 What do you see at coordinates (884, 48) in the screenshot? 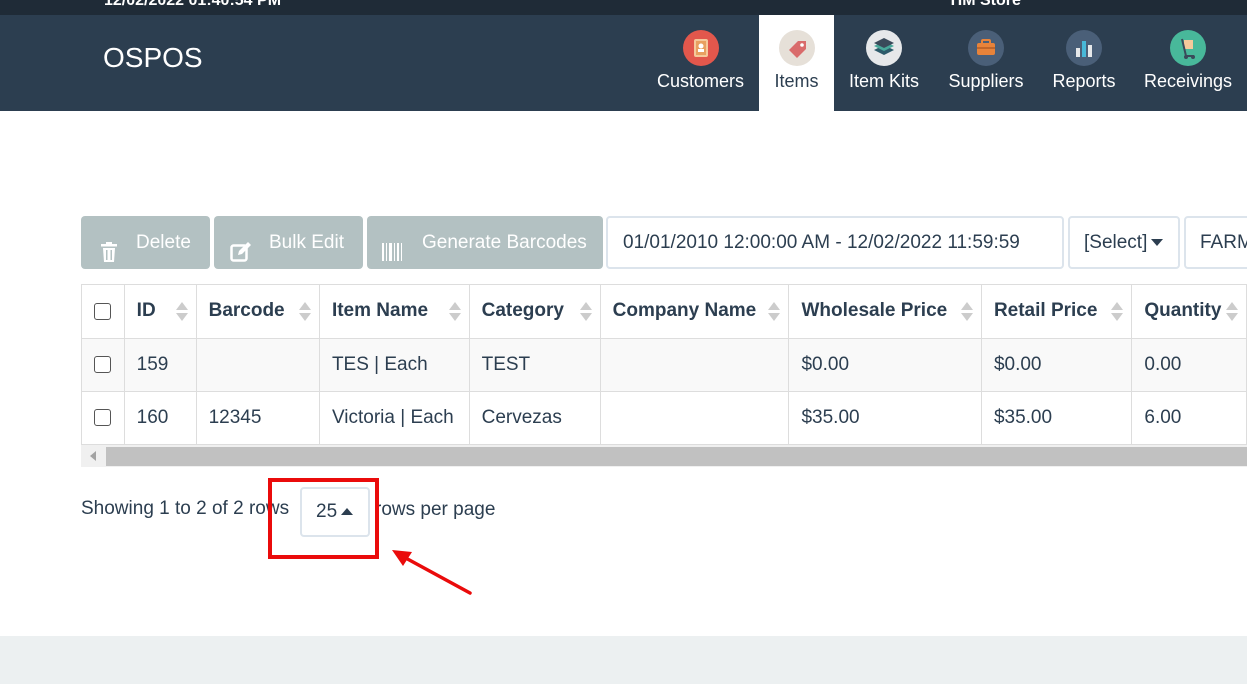
I see `item-kits-icon` at bounding box center [884, 48].